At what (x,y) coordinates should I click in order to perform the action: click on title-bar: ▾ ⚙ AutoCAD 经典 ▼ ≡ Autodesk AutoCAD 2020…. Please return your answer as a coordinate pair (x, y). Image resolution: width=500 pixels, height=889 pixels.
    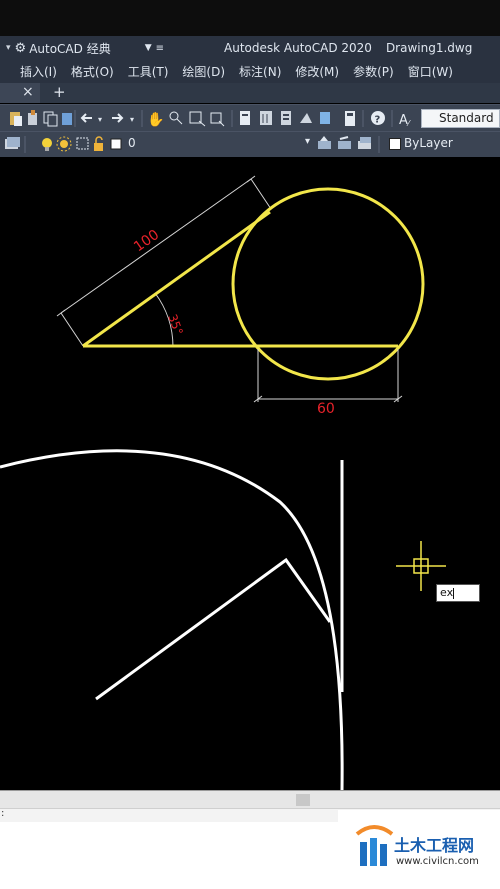
    Looking at the image, I should click on (250, 48).